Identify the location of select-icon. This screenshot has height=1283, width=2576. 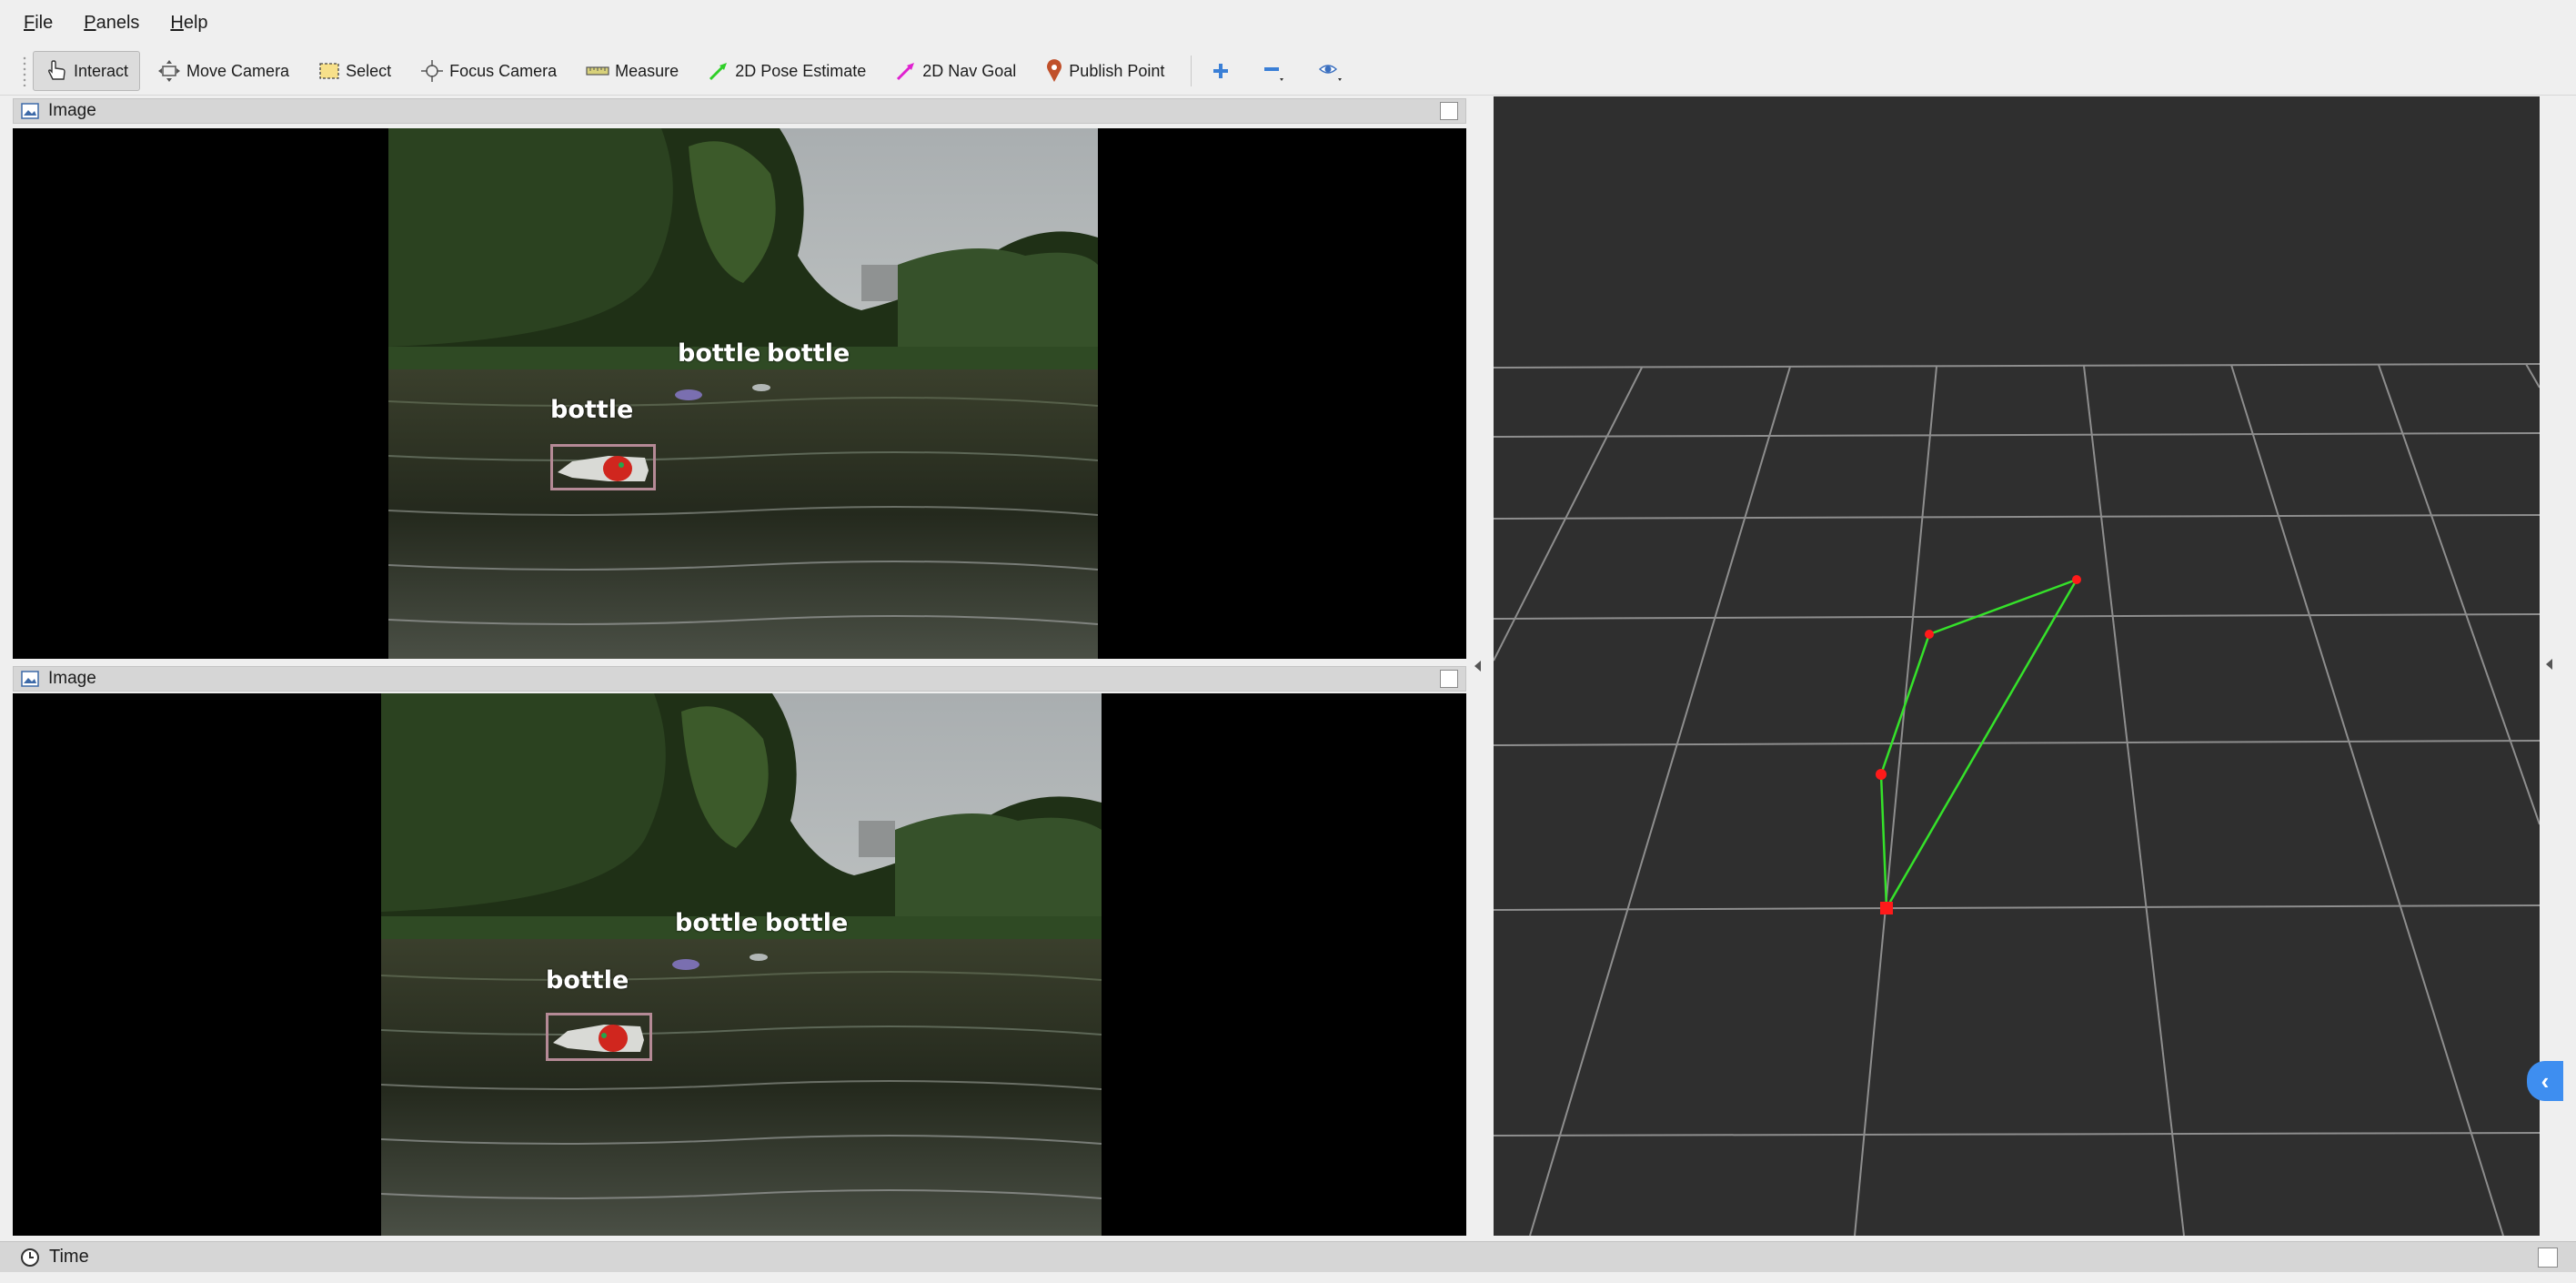
(329, 71).